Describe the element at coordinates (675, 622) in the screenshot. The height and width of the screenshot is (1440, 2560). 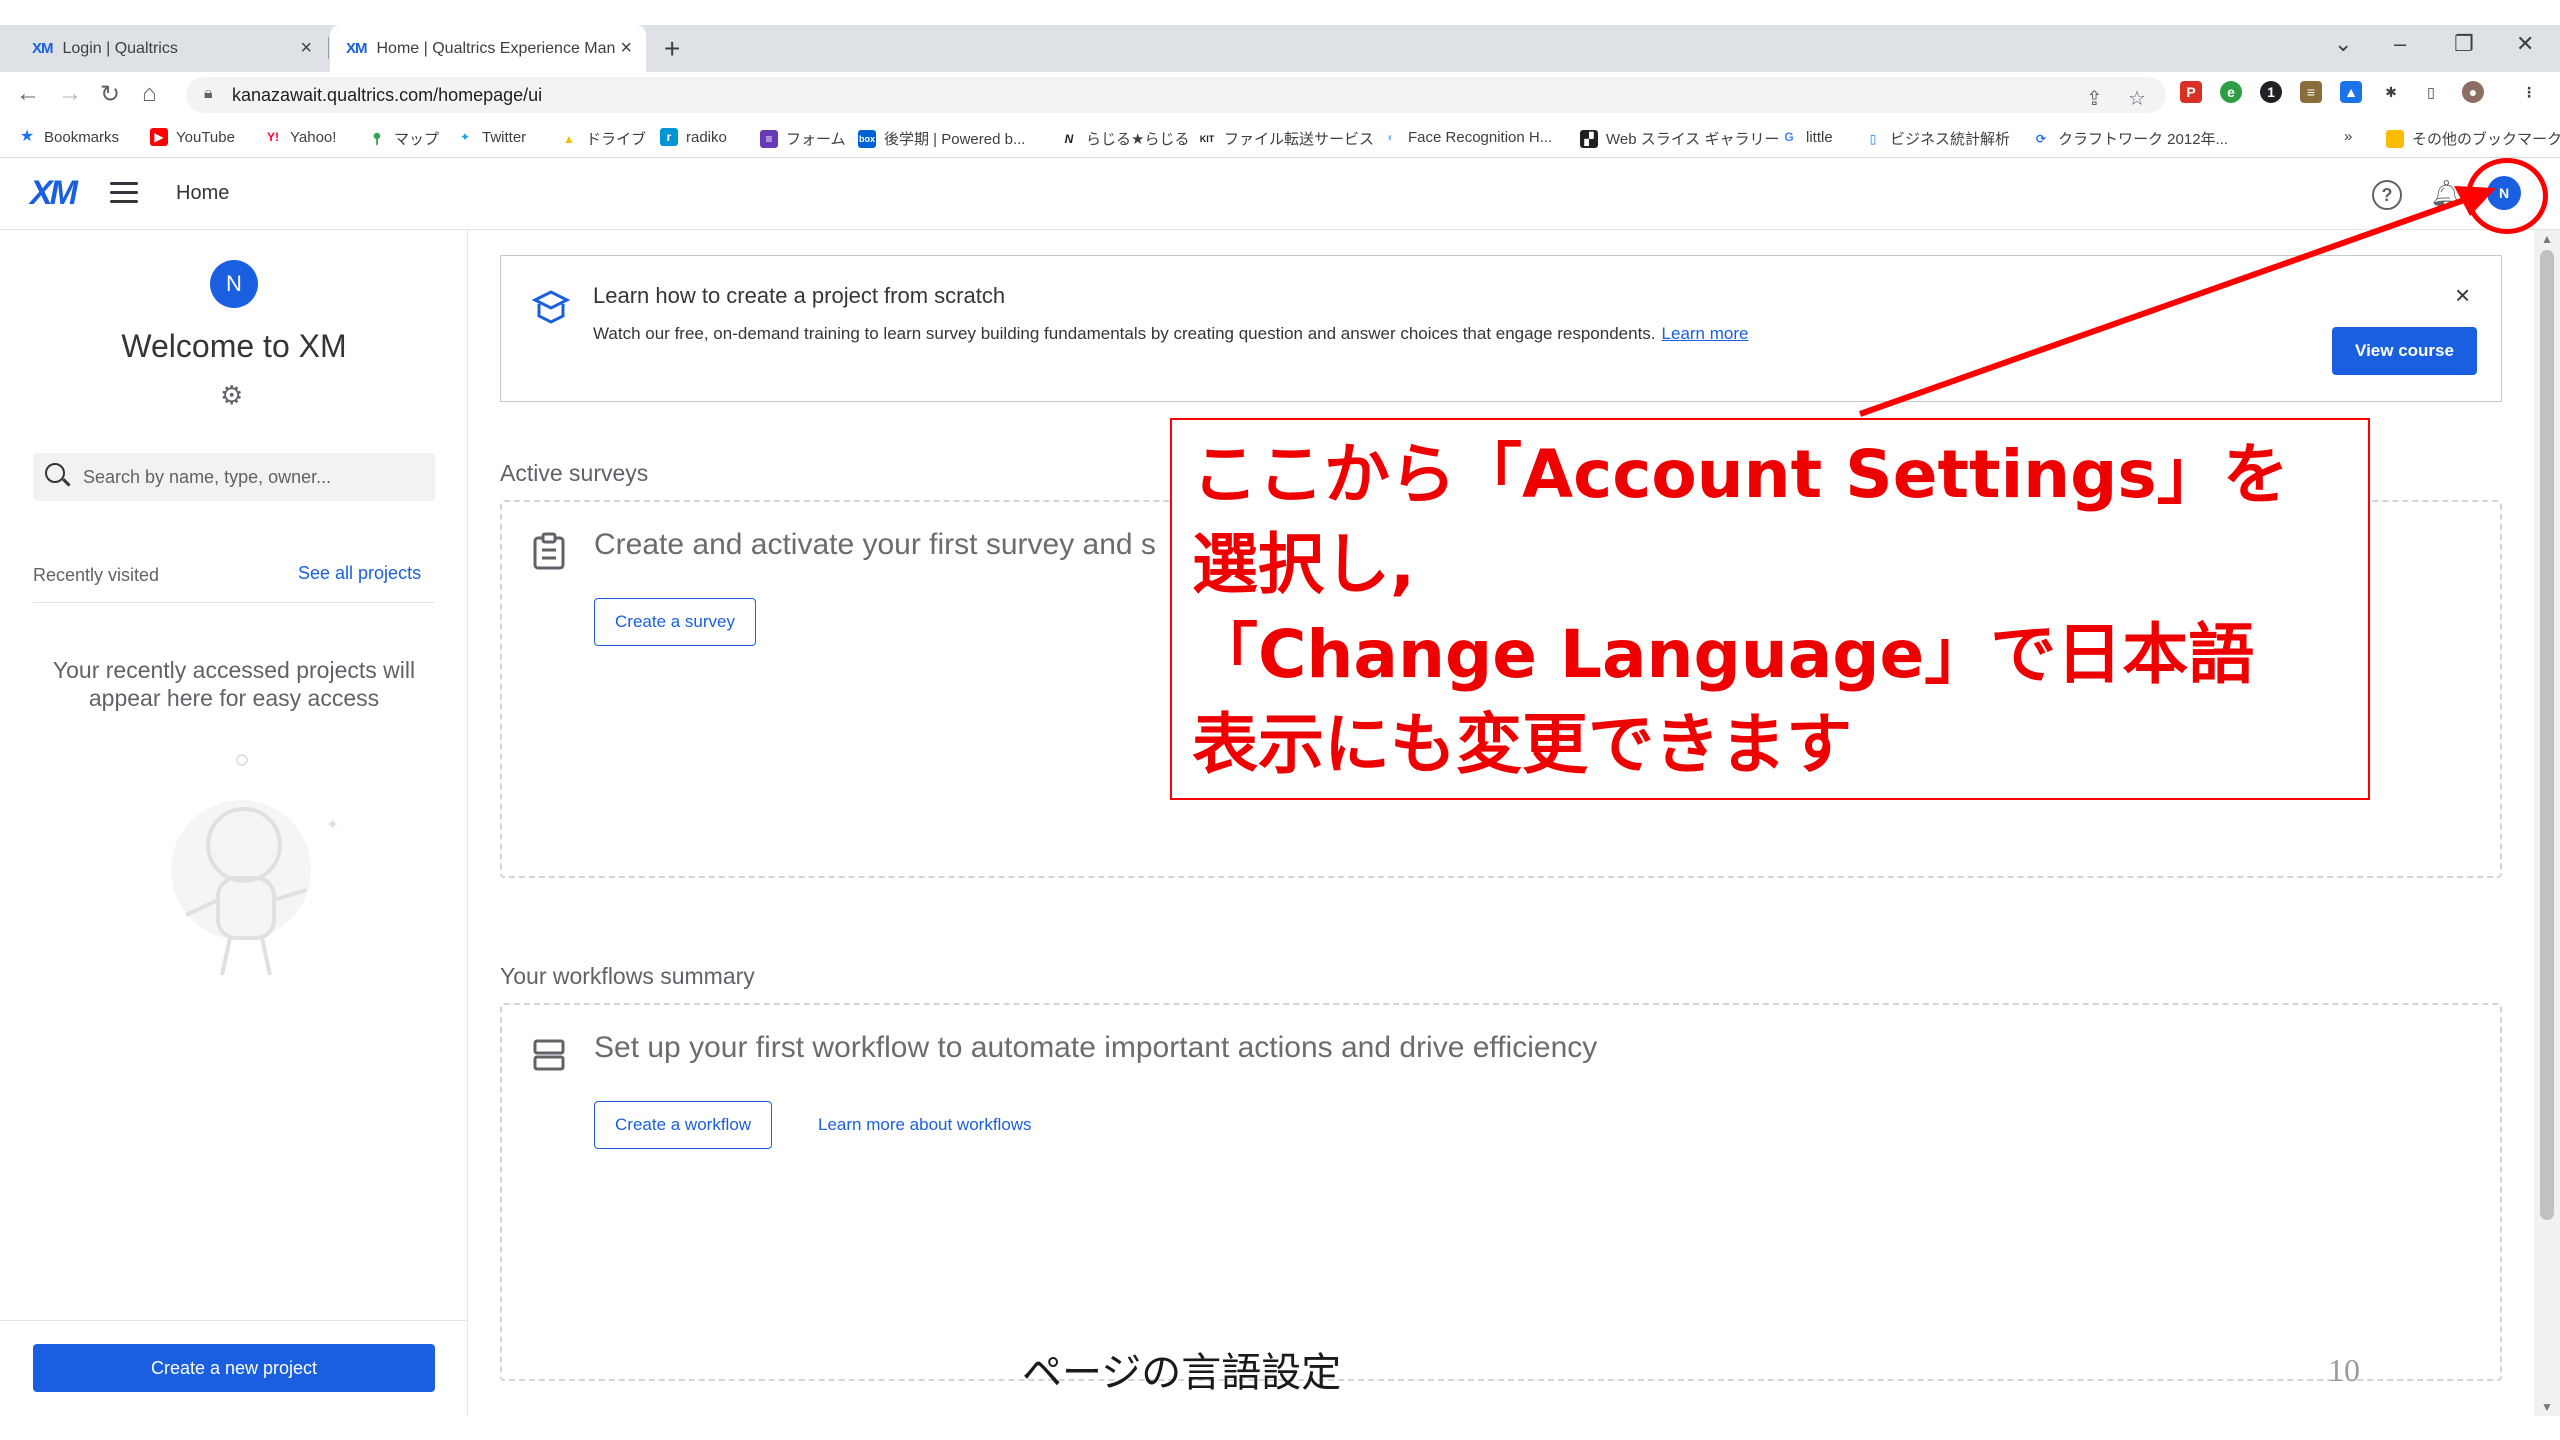
I see `create-survey-button: Create a survey` at that location.